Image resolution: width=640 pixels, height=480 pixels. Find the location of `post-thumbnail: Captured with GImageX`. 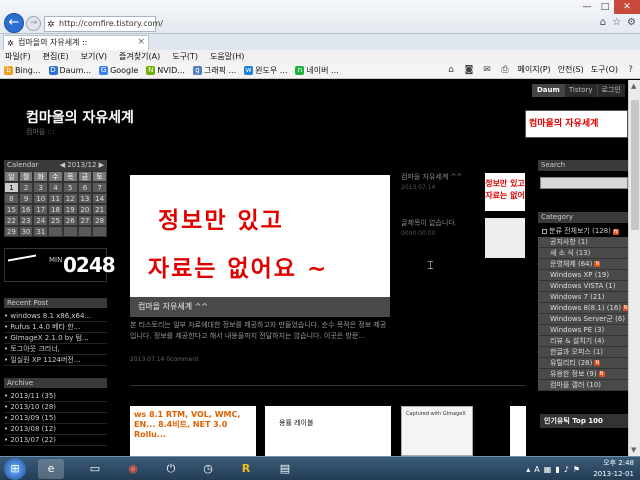

post-thumbnail: Captured with GImageX is located at coordinates (437, 431).